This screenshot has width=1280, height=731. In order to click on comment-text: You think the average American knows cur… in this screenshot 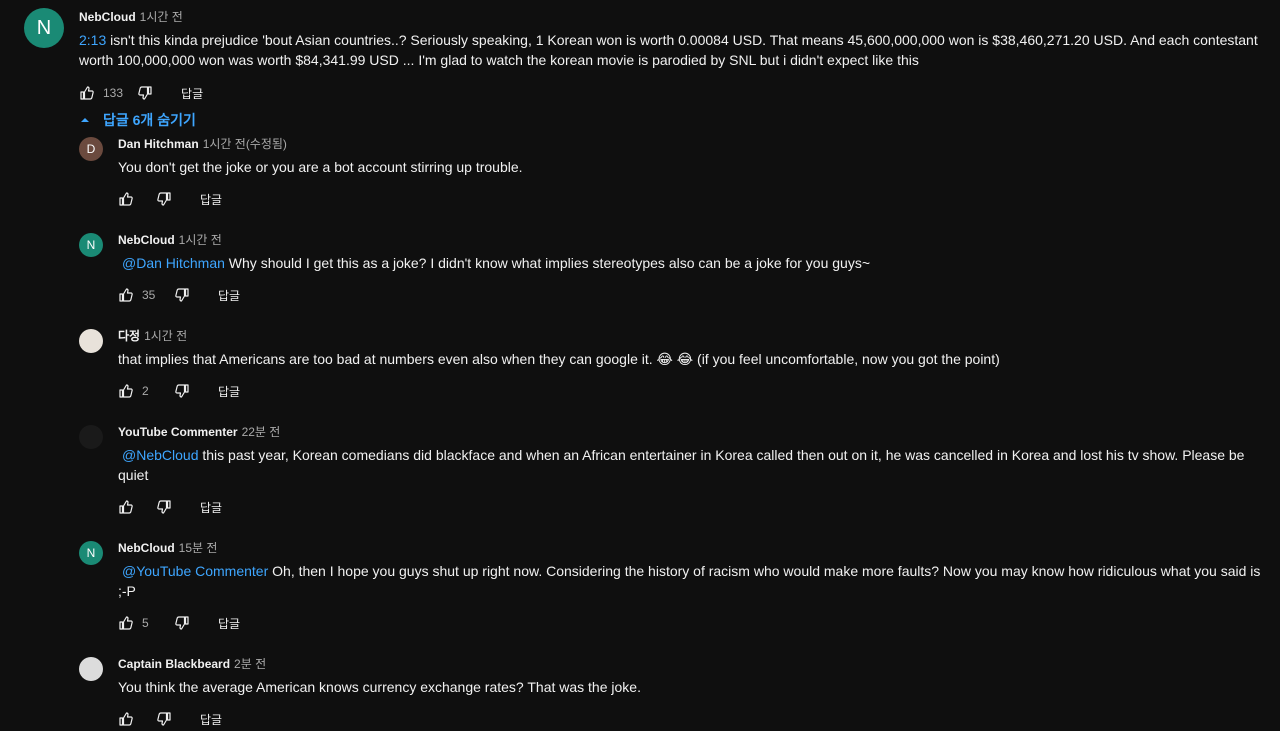, I will do `click(691, 687)`.